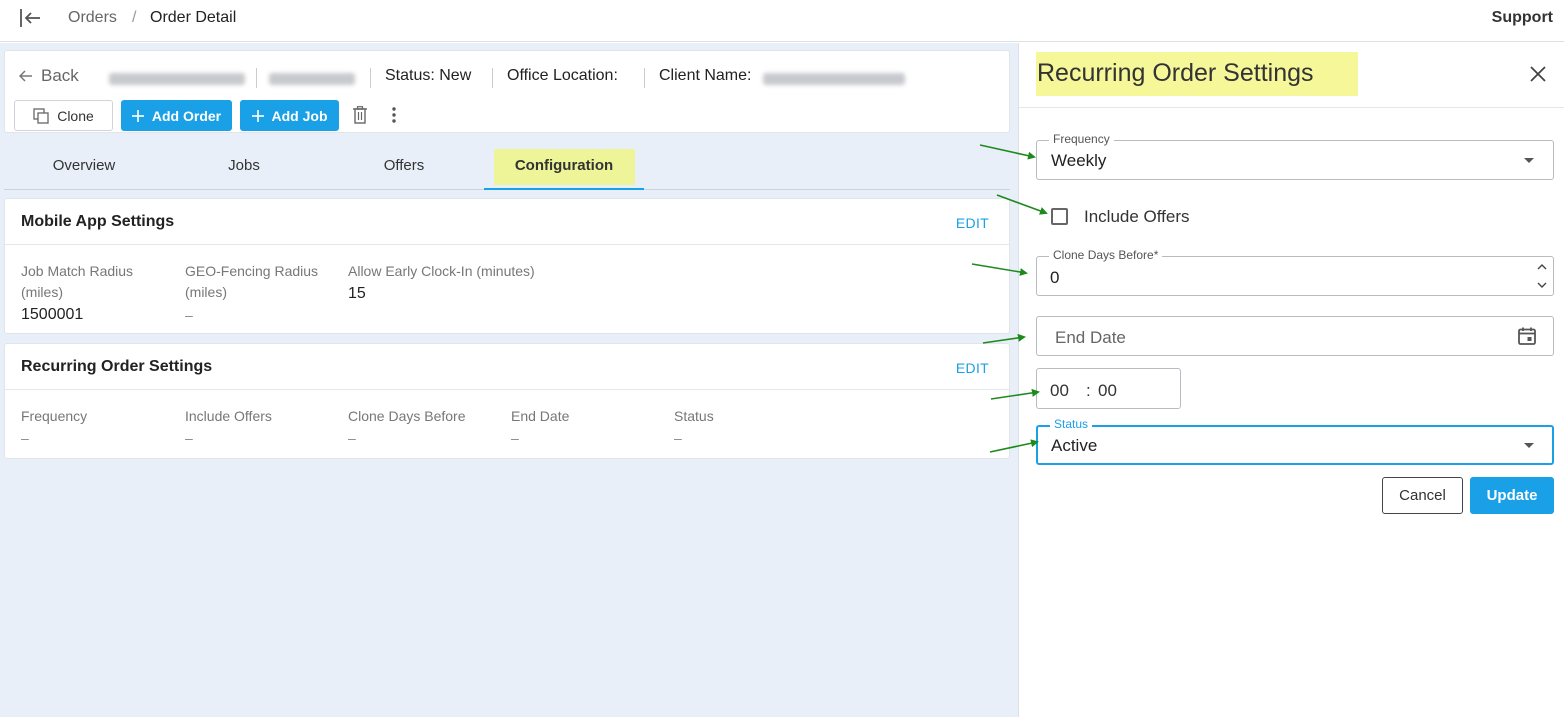  I want to click on clone-label: Clone, so click(75, 115).